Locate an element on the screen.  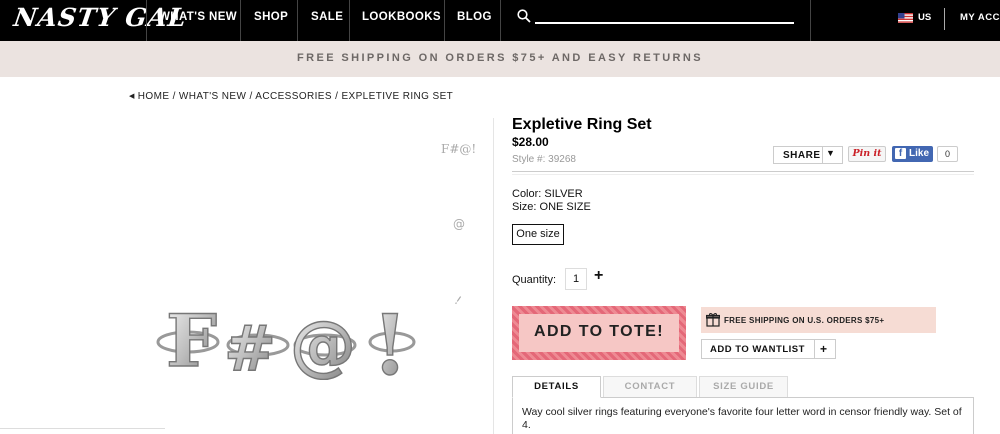
ring-f: F is located at coordinates (191, 339).